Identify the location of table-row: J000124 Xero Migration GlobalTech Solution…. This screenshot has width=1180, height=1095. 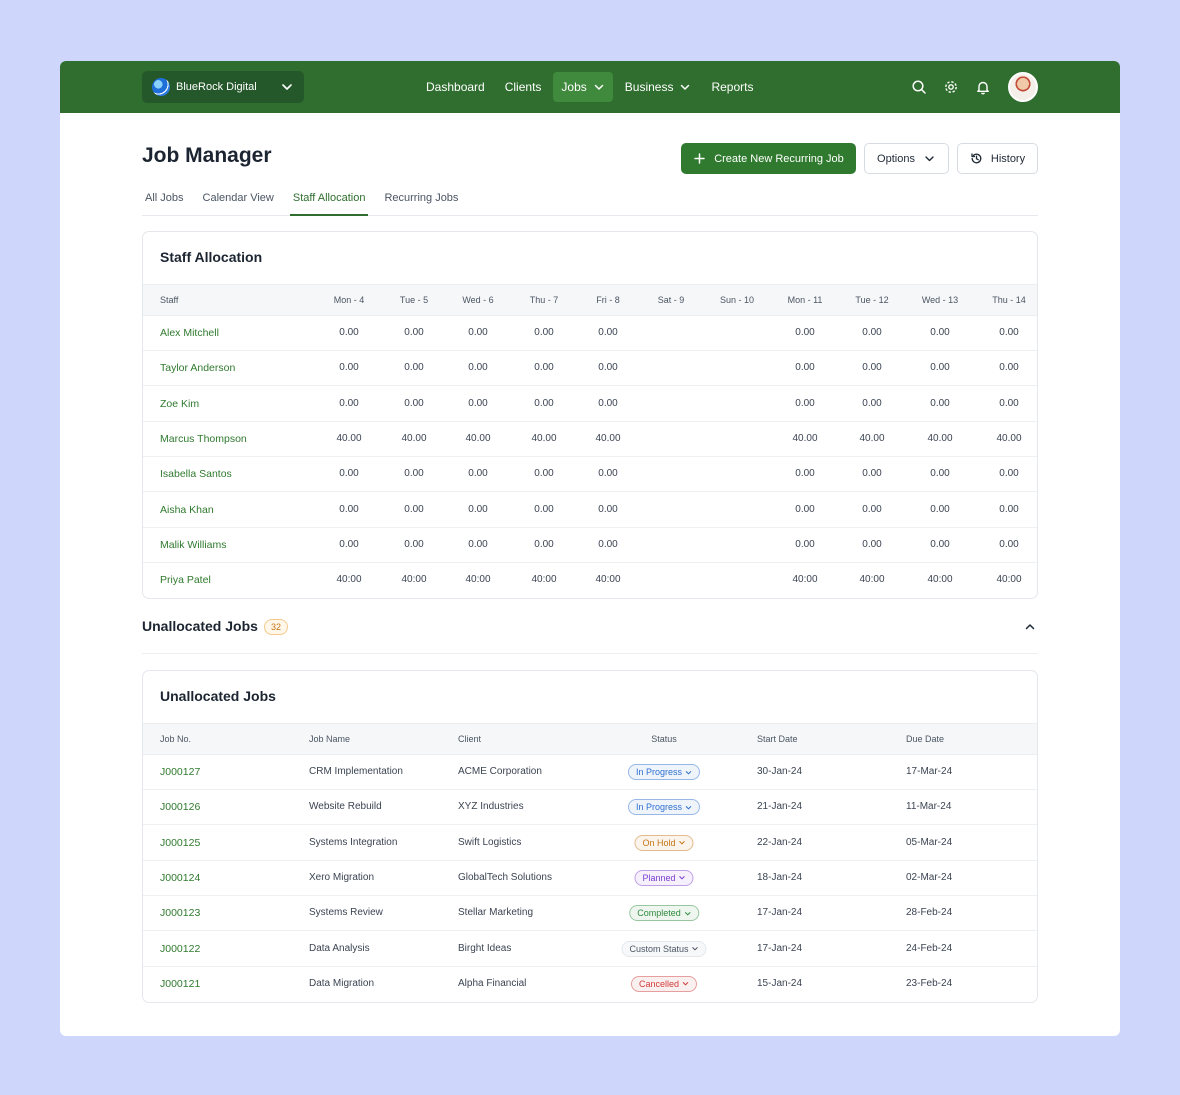
(590, 878).